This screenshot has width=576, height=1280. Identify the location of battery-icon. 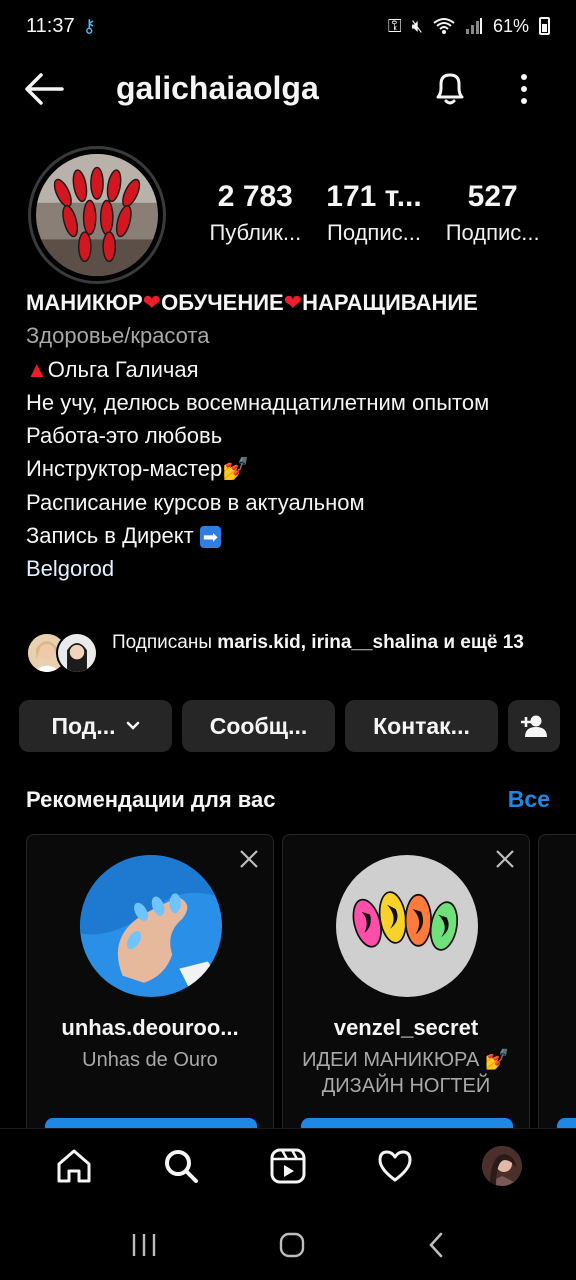
(544, 26).